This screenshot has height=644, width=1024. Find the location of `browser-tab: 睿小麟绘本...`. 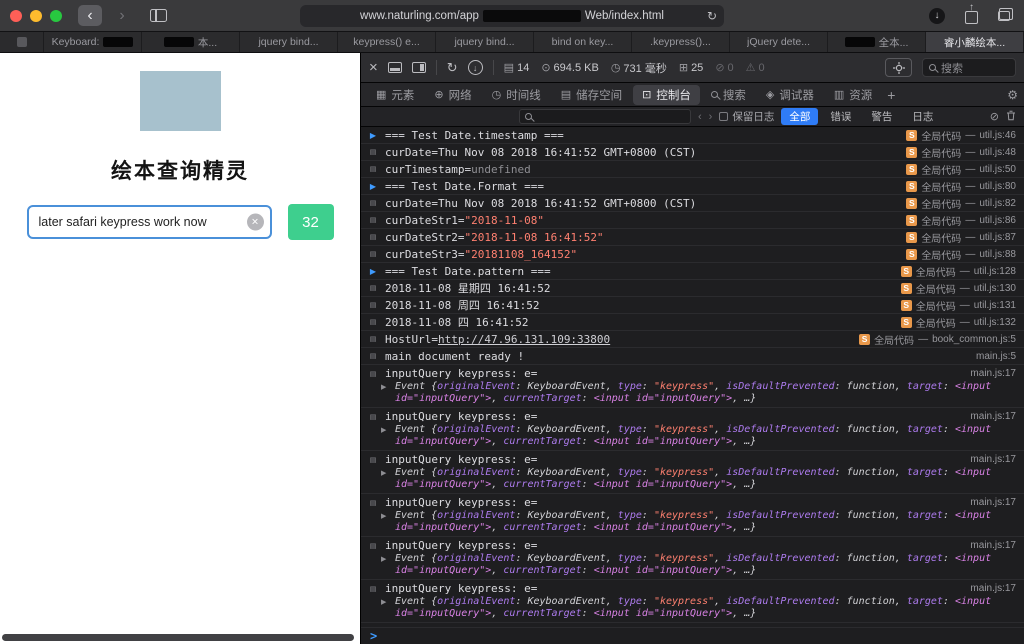

browser-tab: 睿小麟绘本... is located at coordinates (975, 42).